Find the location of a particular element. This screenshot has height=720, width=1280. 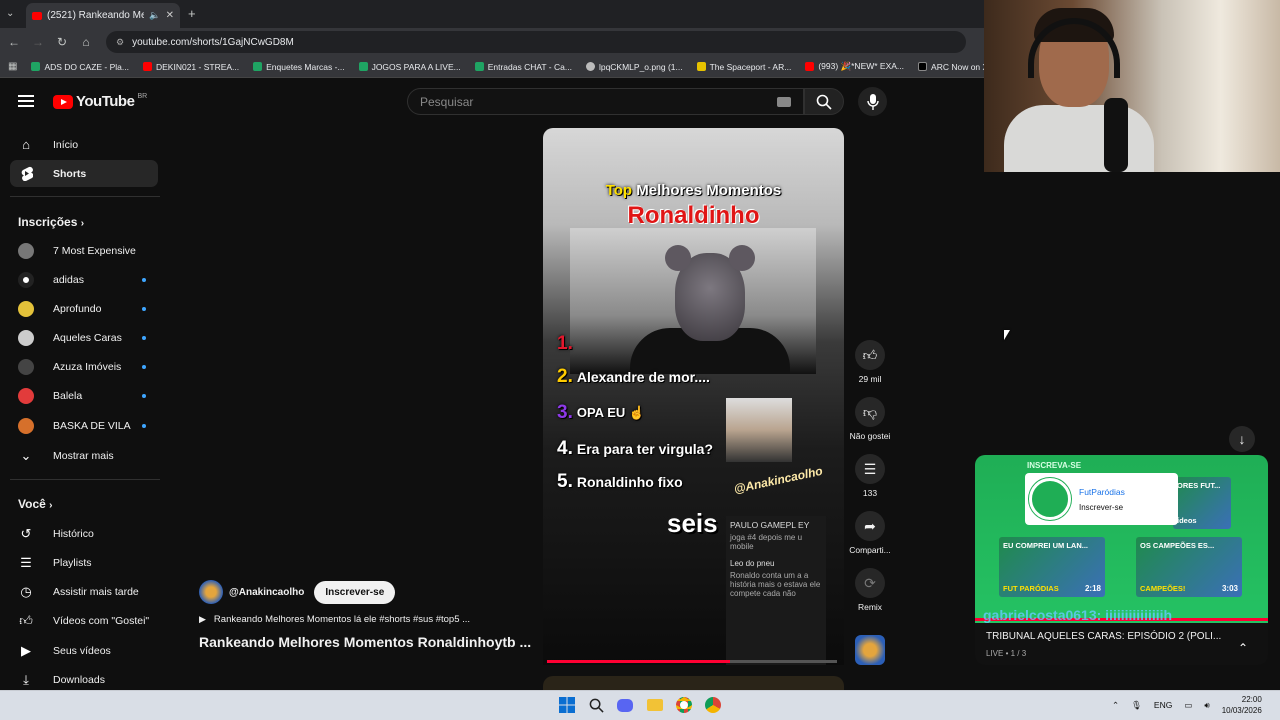

caption: seis is located at coordinates (692, 523).